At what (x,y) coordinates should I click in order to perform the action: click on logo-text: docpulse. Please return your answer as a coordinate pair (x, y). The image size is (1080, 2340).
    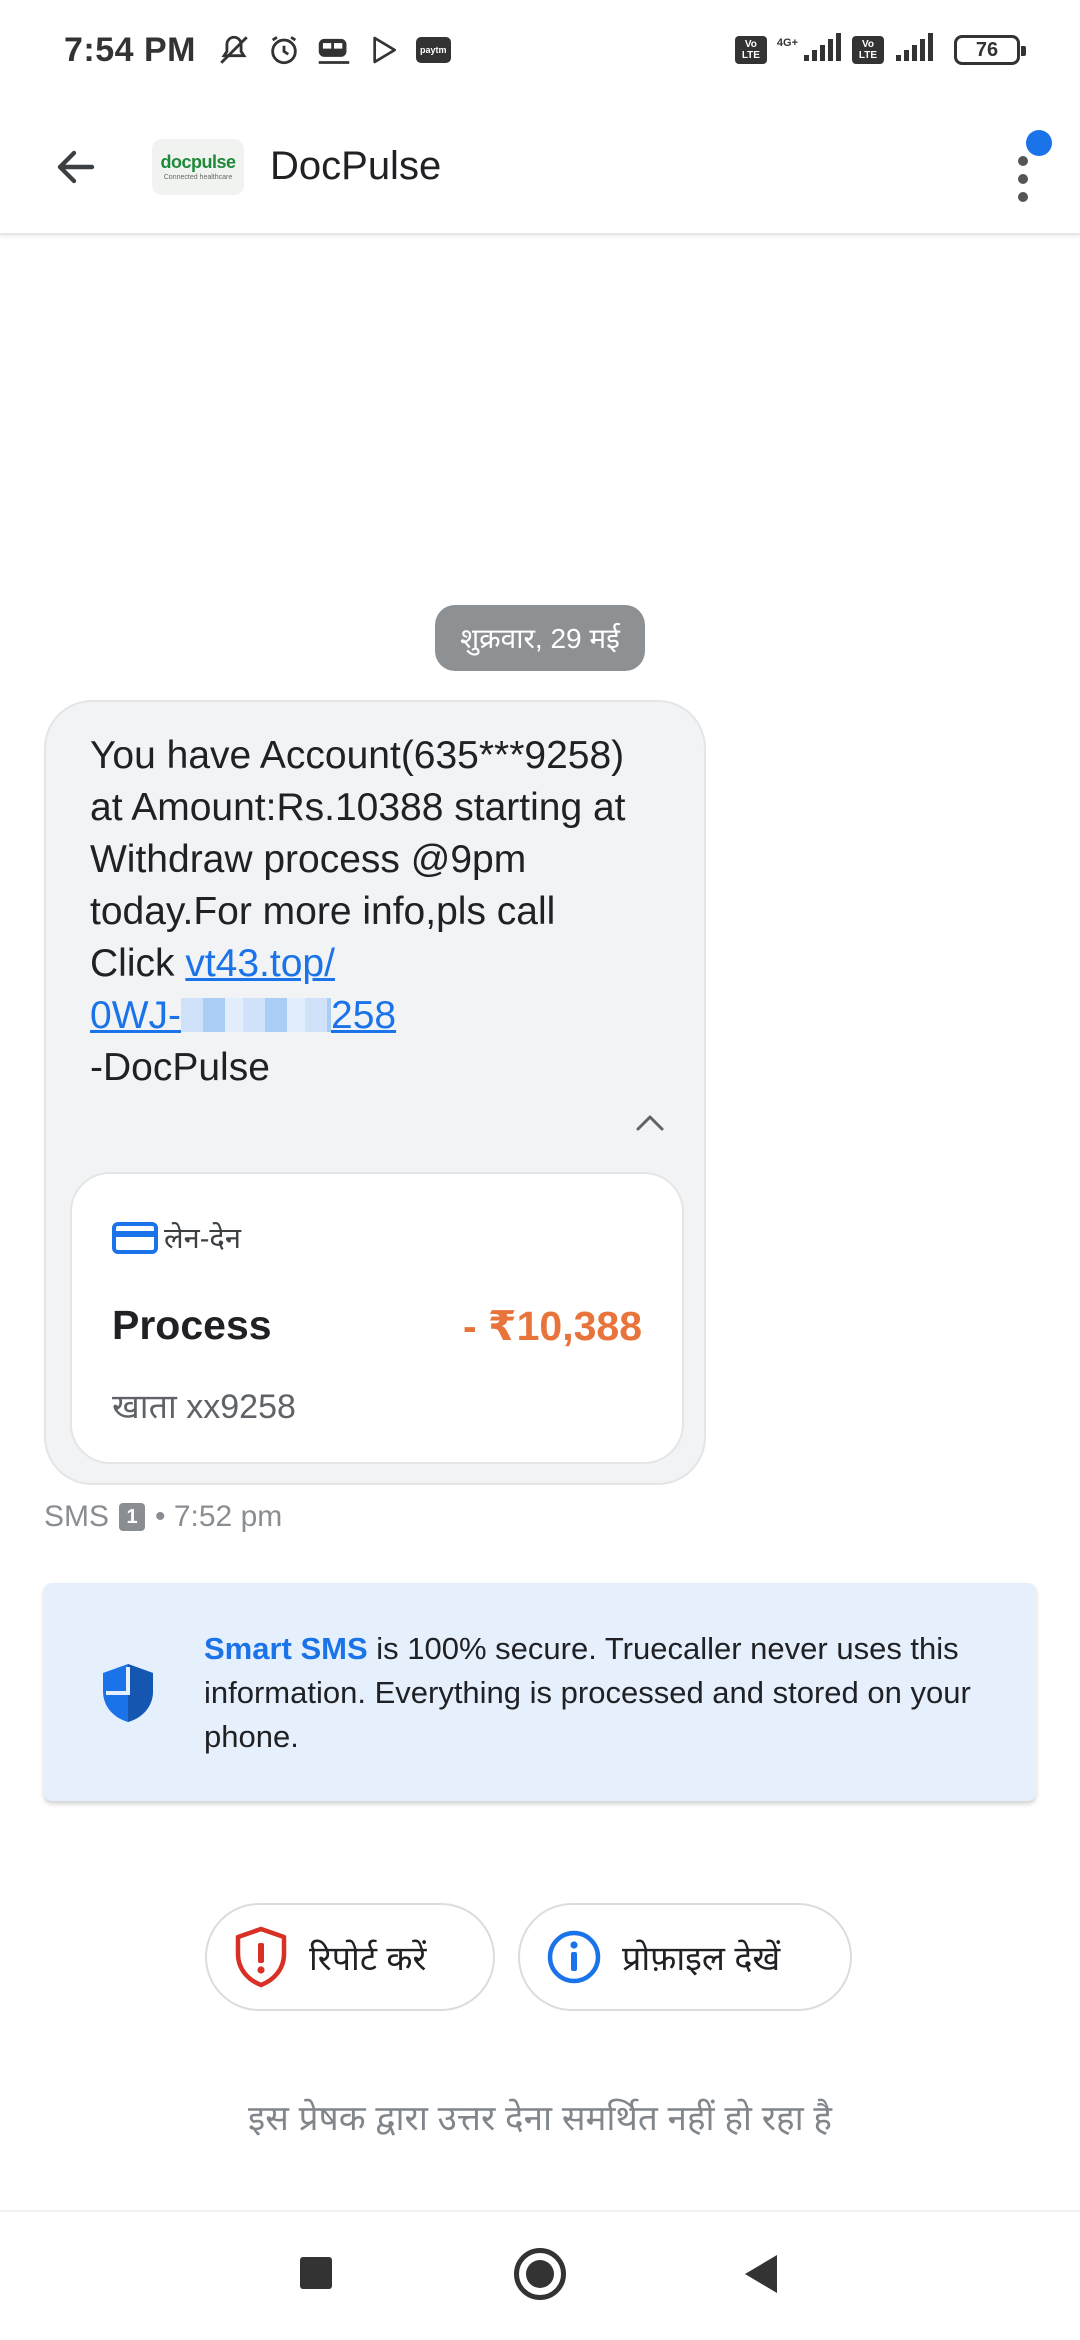
    Looking at the image, I should click on (198, 162).